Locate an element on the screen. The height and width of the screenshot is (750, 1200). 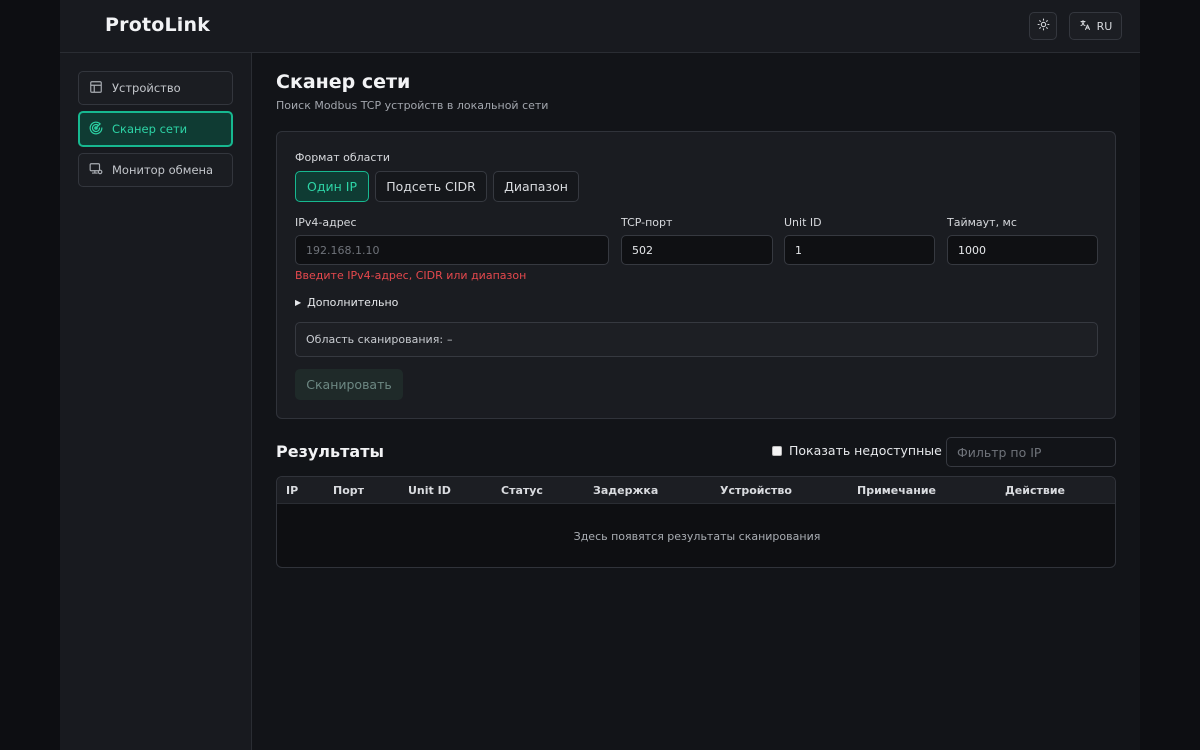
triangle-right-icon: ▶ is located at coordinates (298, 302).